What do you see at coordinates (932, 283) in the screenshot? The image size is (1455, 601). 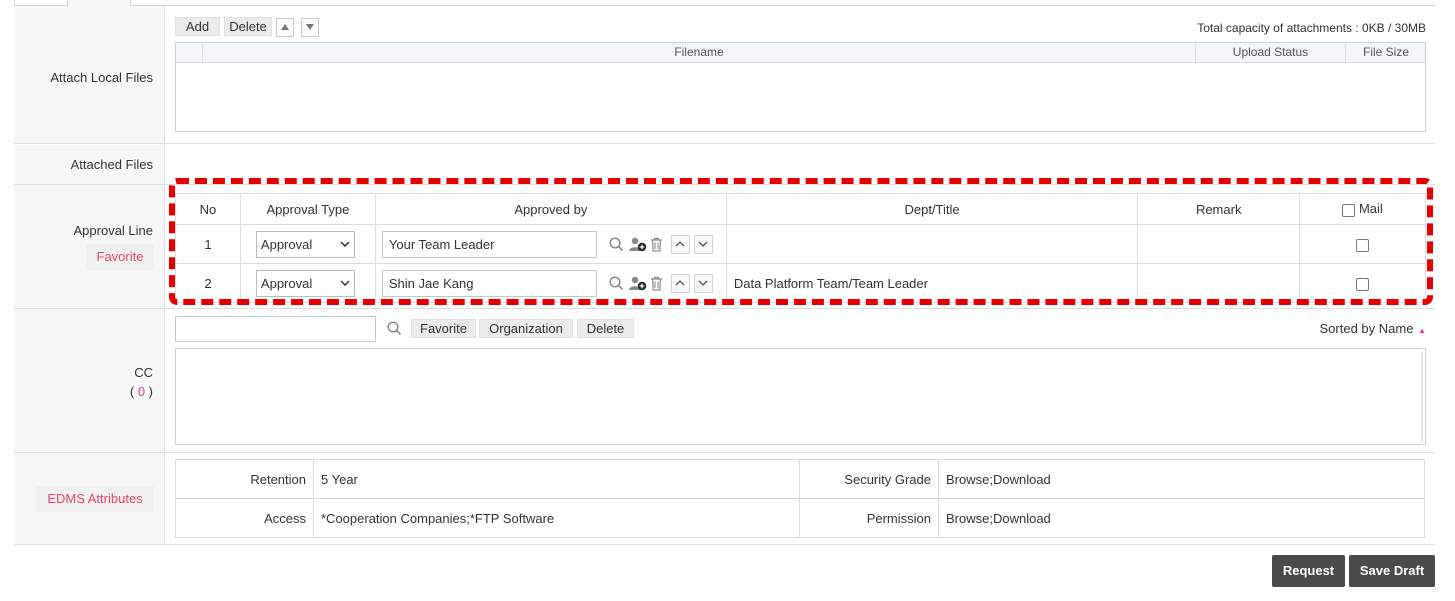 I see `dept-title-cell: Data Platform Team/Team Leader` at bounding box center [932, 283].